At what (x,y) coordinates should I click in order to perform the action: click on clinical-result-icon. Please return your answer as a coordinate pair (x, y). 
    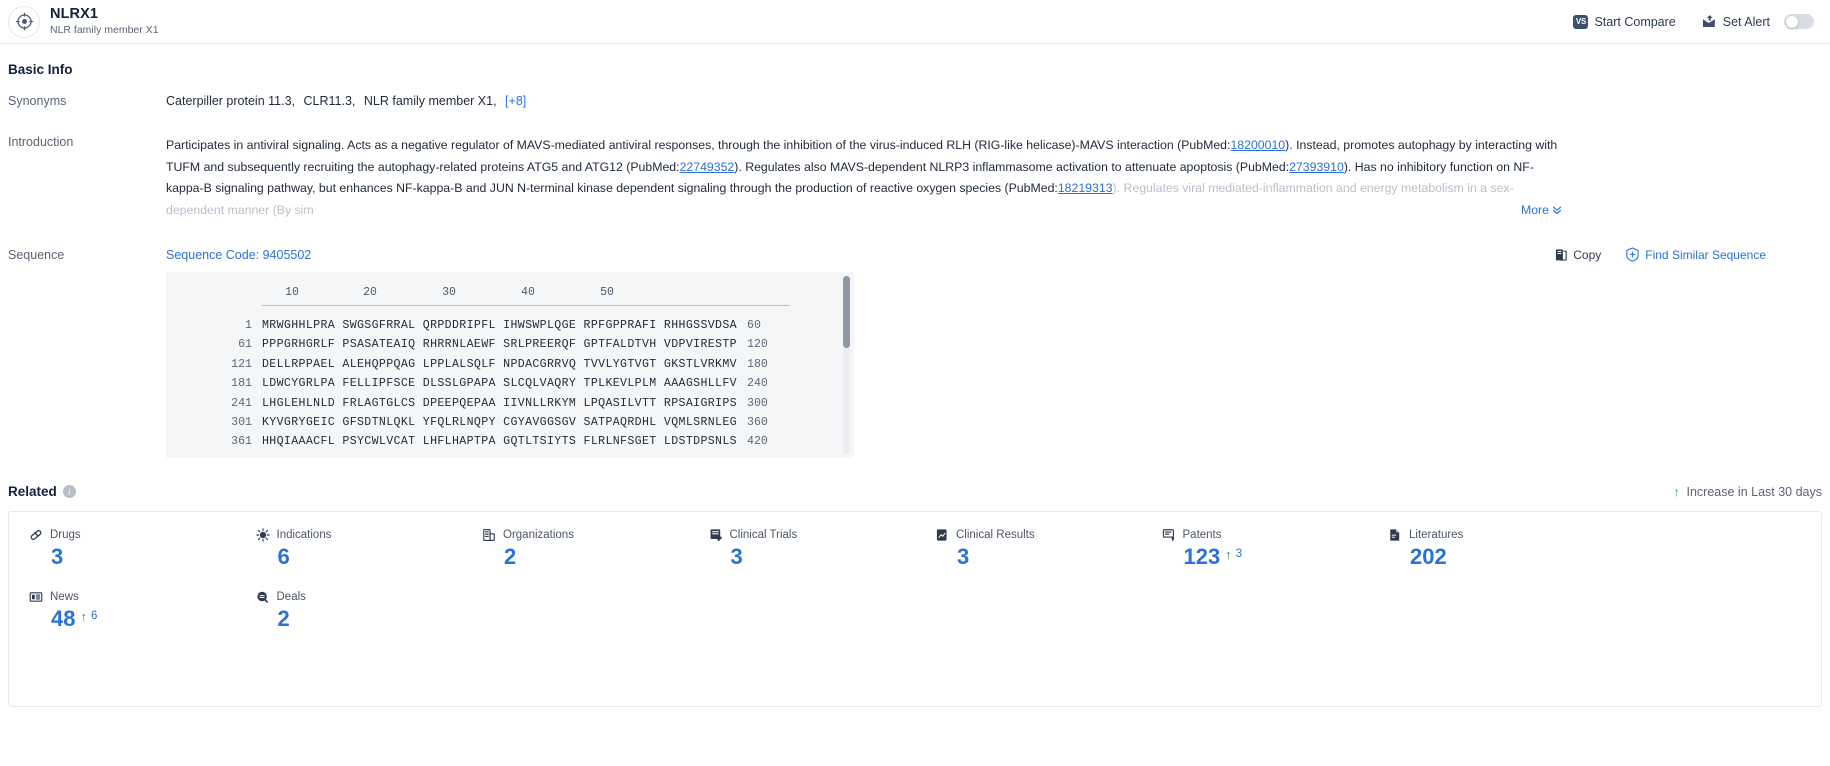
    Looking at the image, I should click on (942, 535).